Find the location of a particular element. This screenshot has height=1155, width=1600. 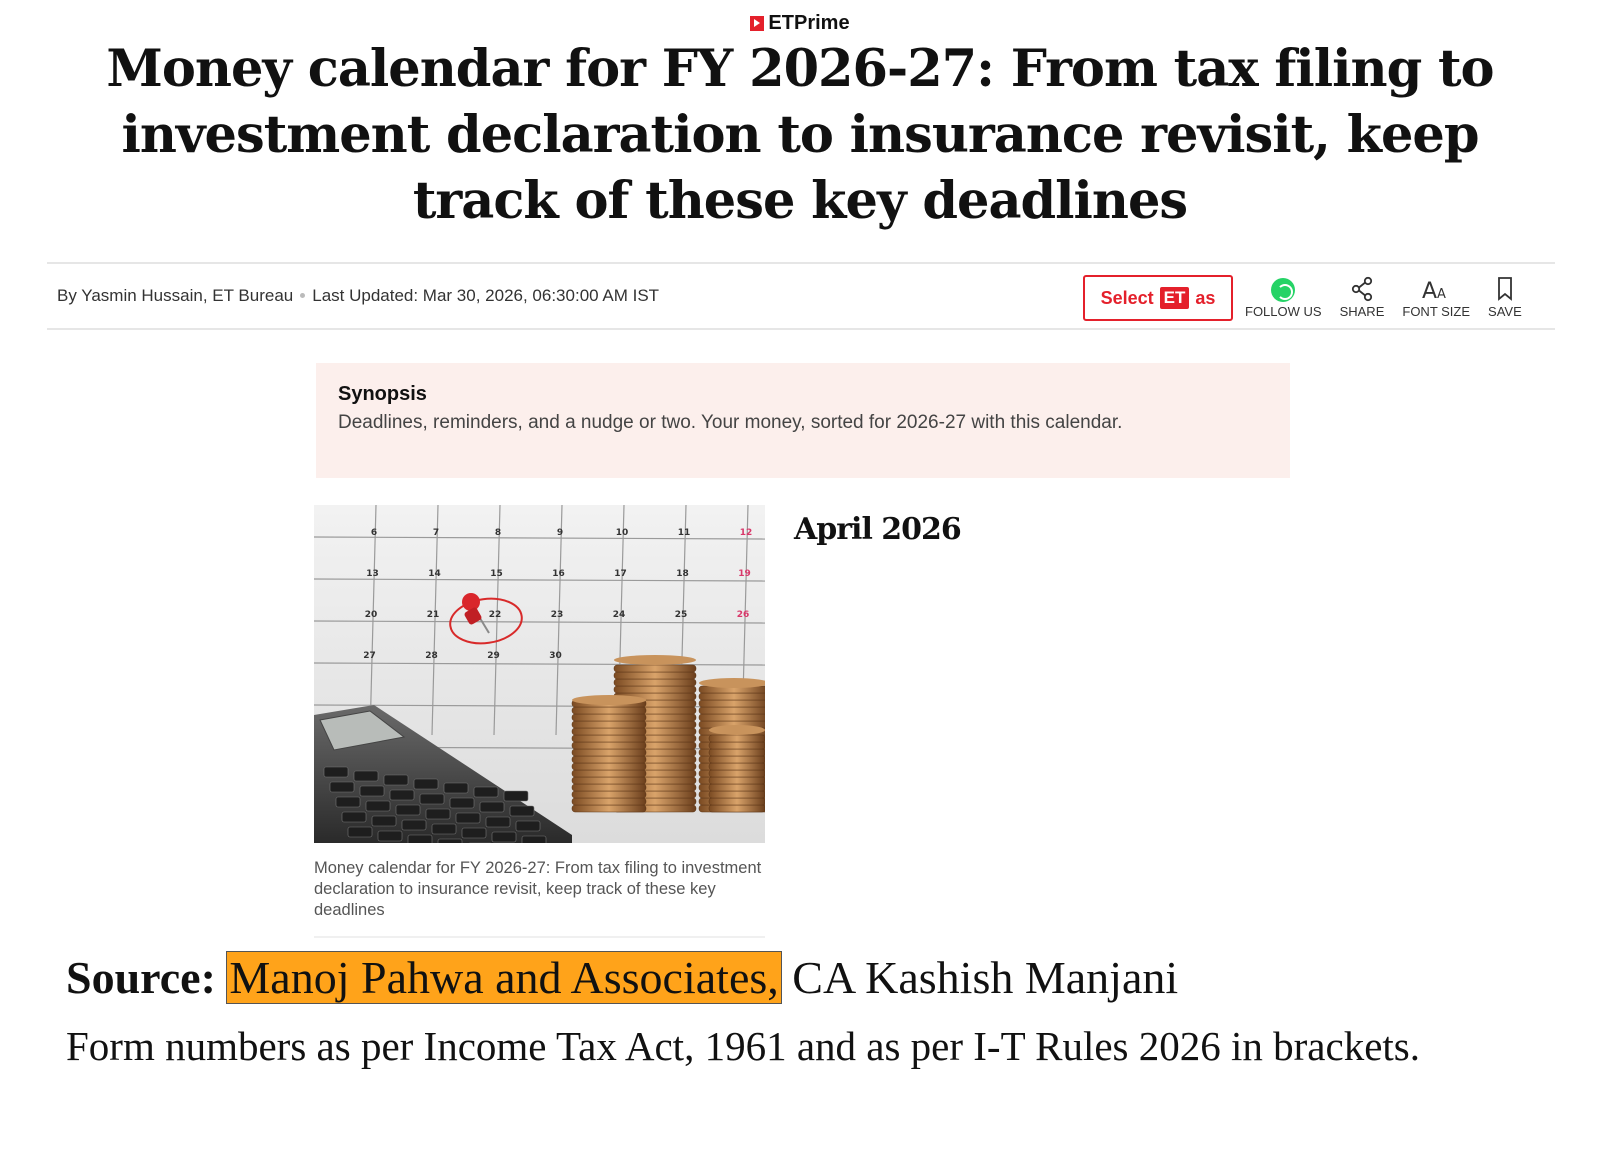

calendar-day: 11 is located at coordinates (684, 533).